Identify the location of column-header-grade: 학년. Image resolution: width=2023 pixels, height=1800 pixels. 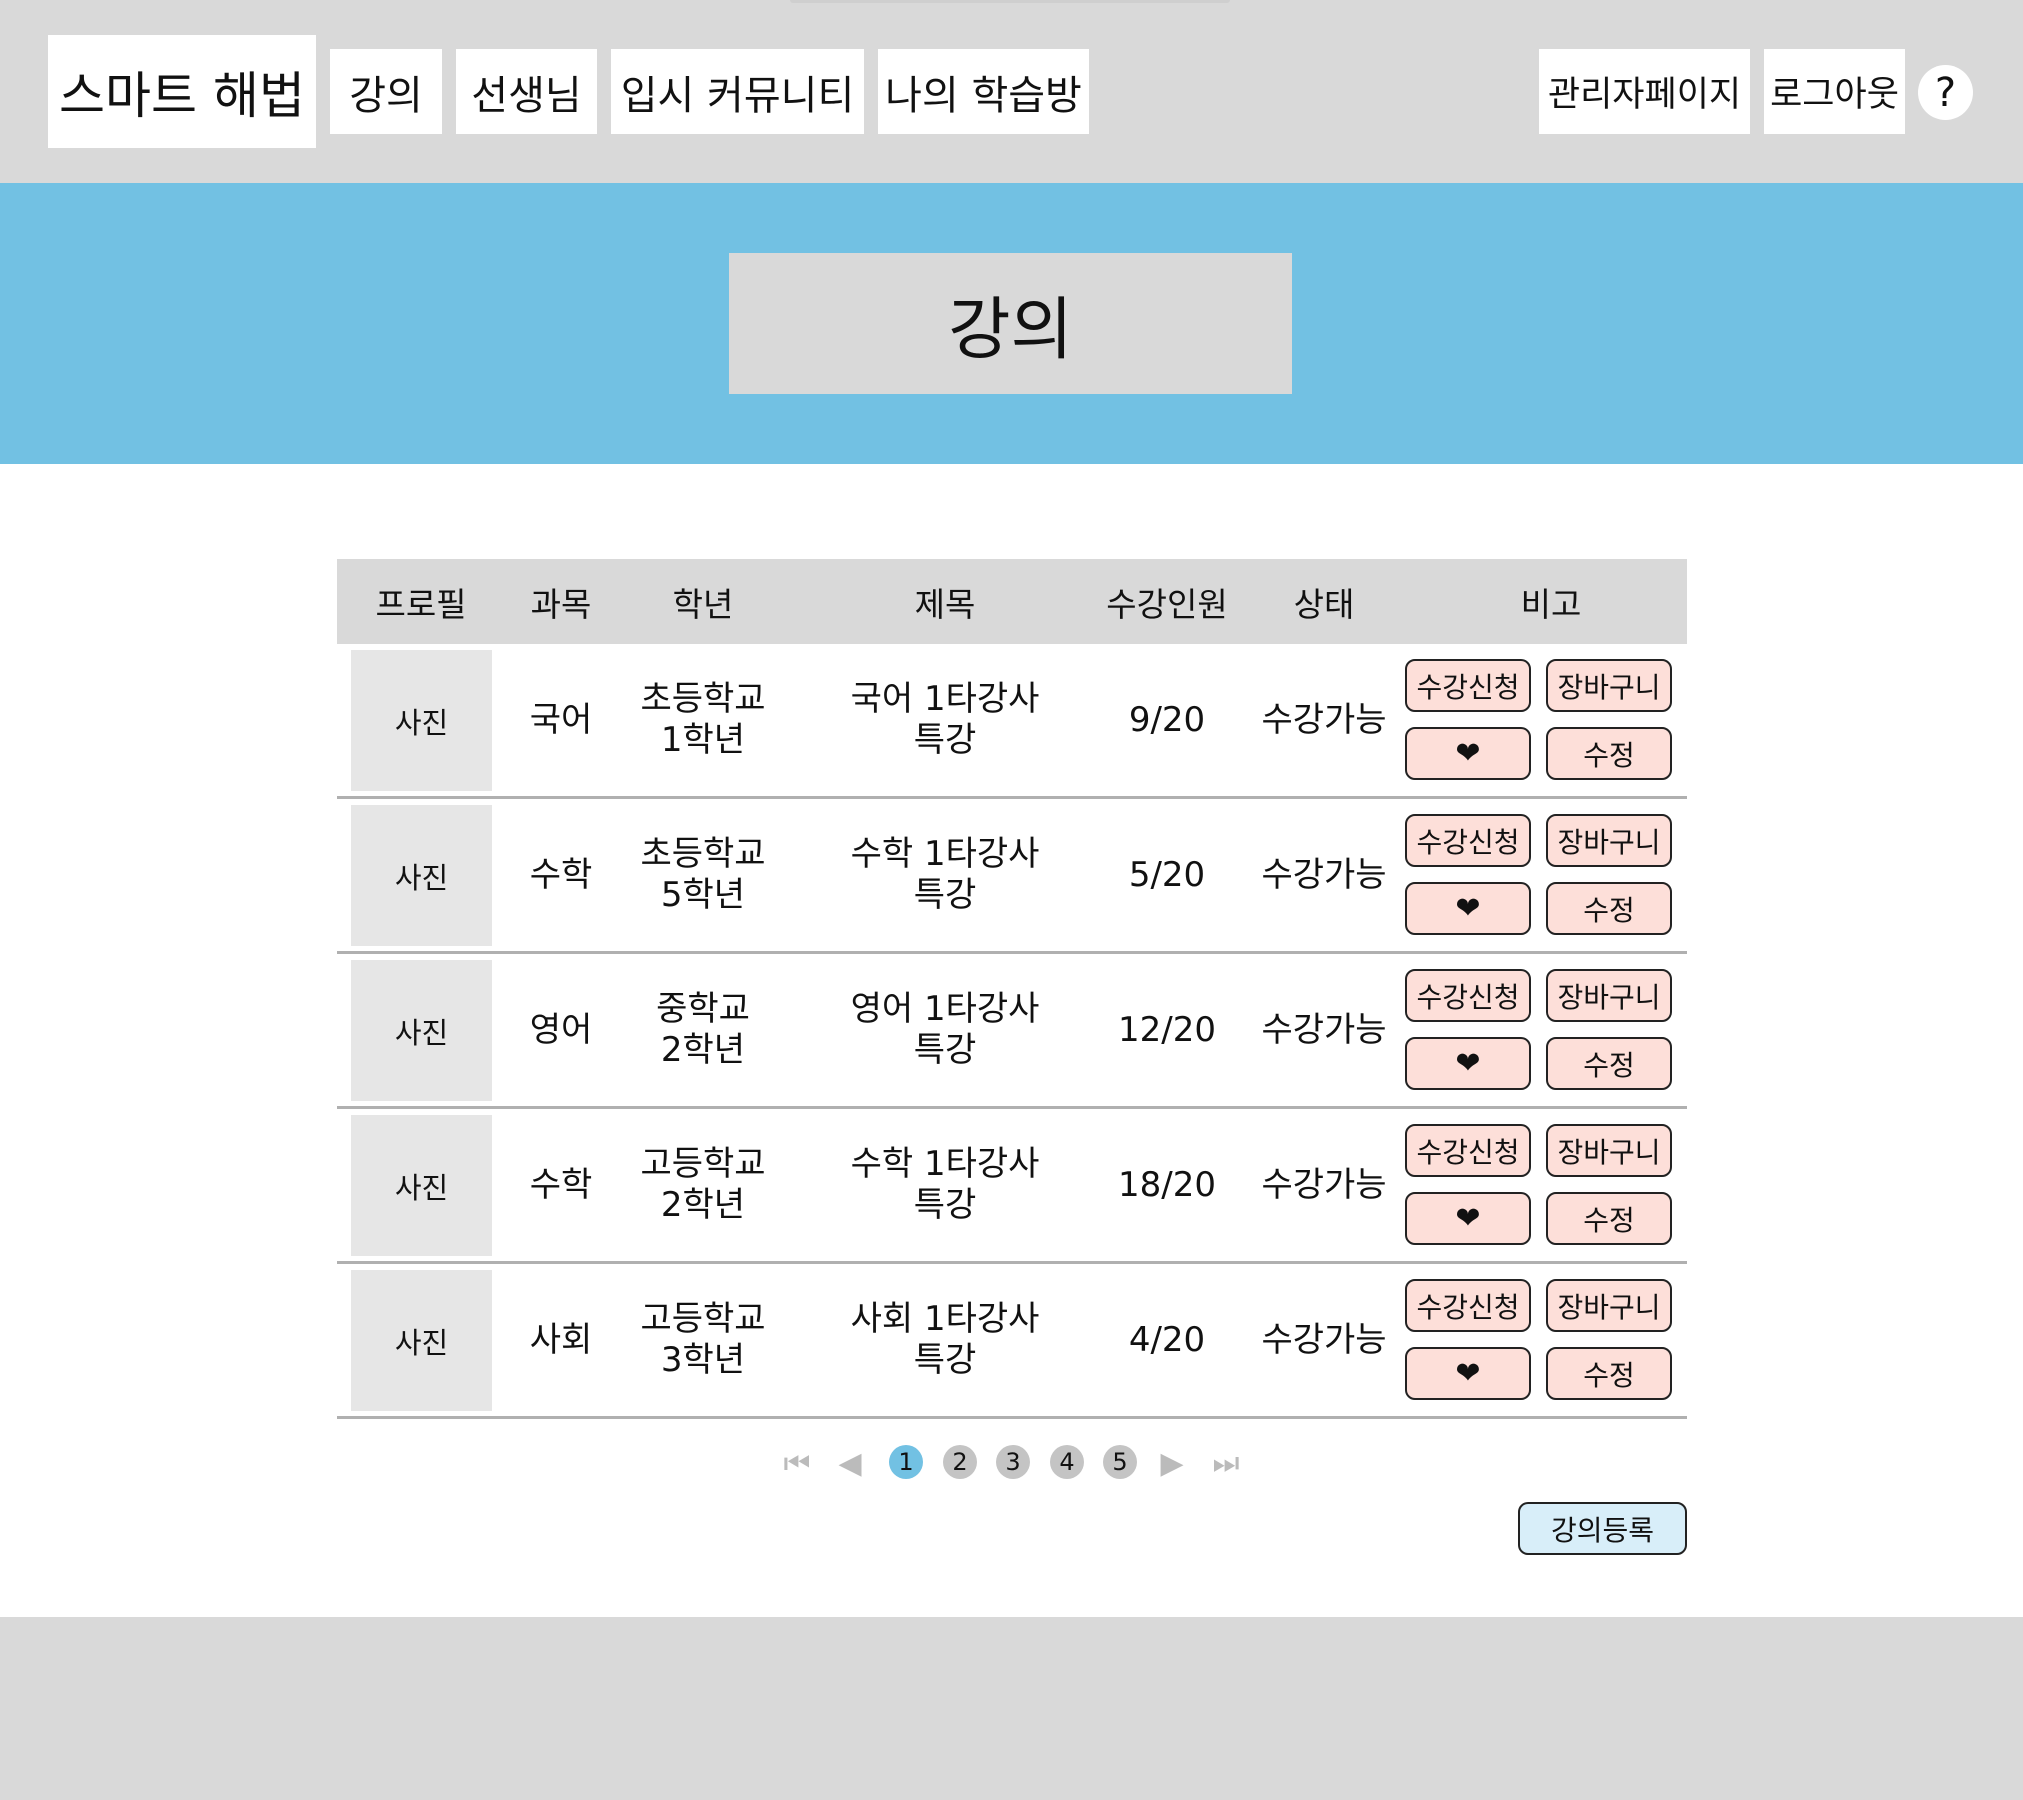
(703, 604).